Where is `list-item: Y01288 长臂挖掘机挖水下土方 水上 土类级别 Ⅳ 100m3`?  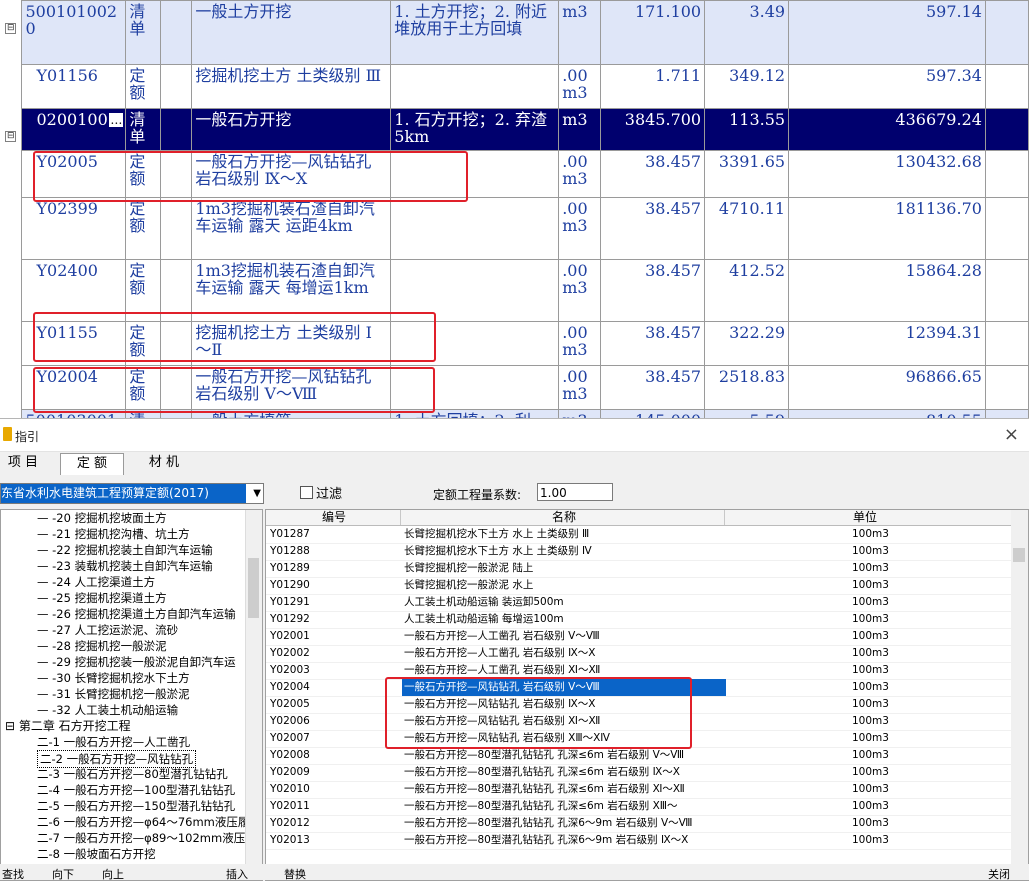 list-item: Y01288 长臂挖掘机挖水下土方 水上 土类级别 Ⅳ 100m3 is located at coordinates (638, 552).